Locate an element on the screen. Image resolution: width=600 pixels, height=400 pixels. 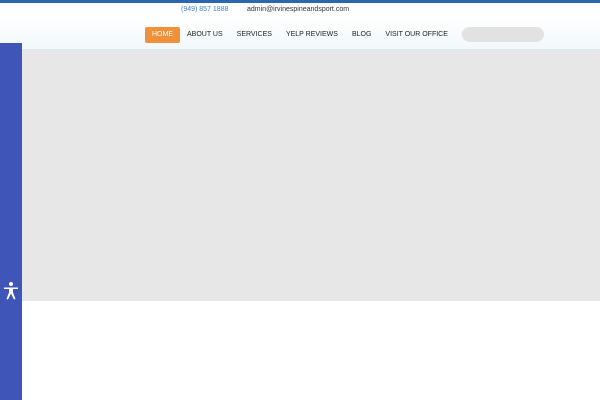
accessibility-icon is located at coordinates (11, 291).